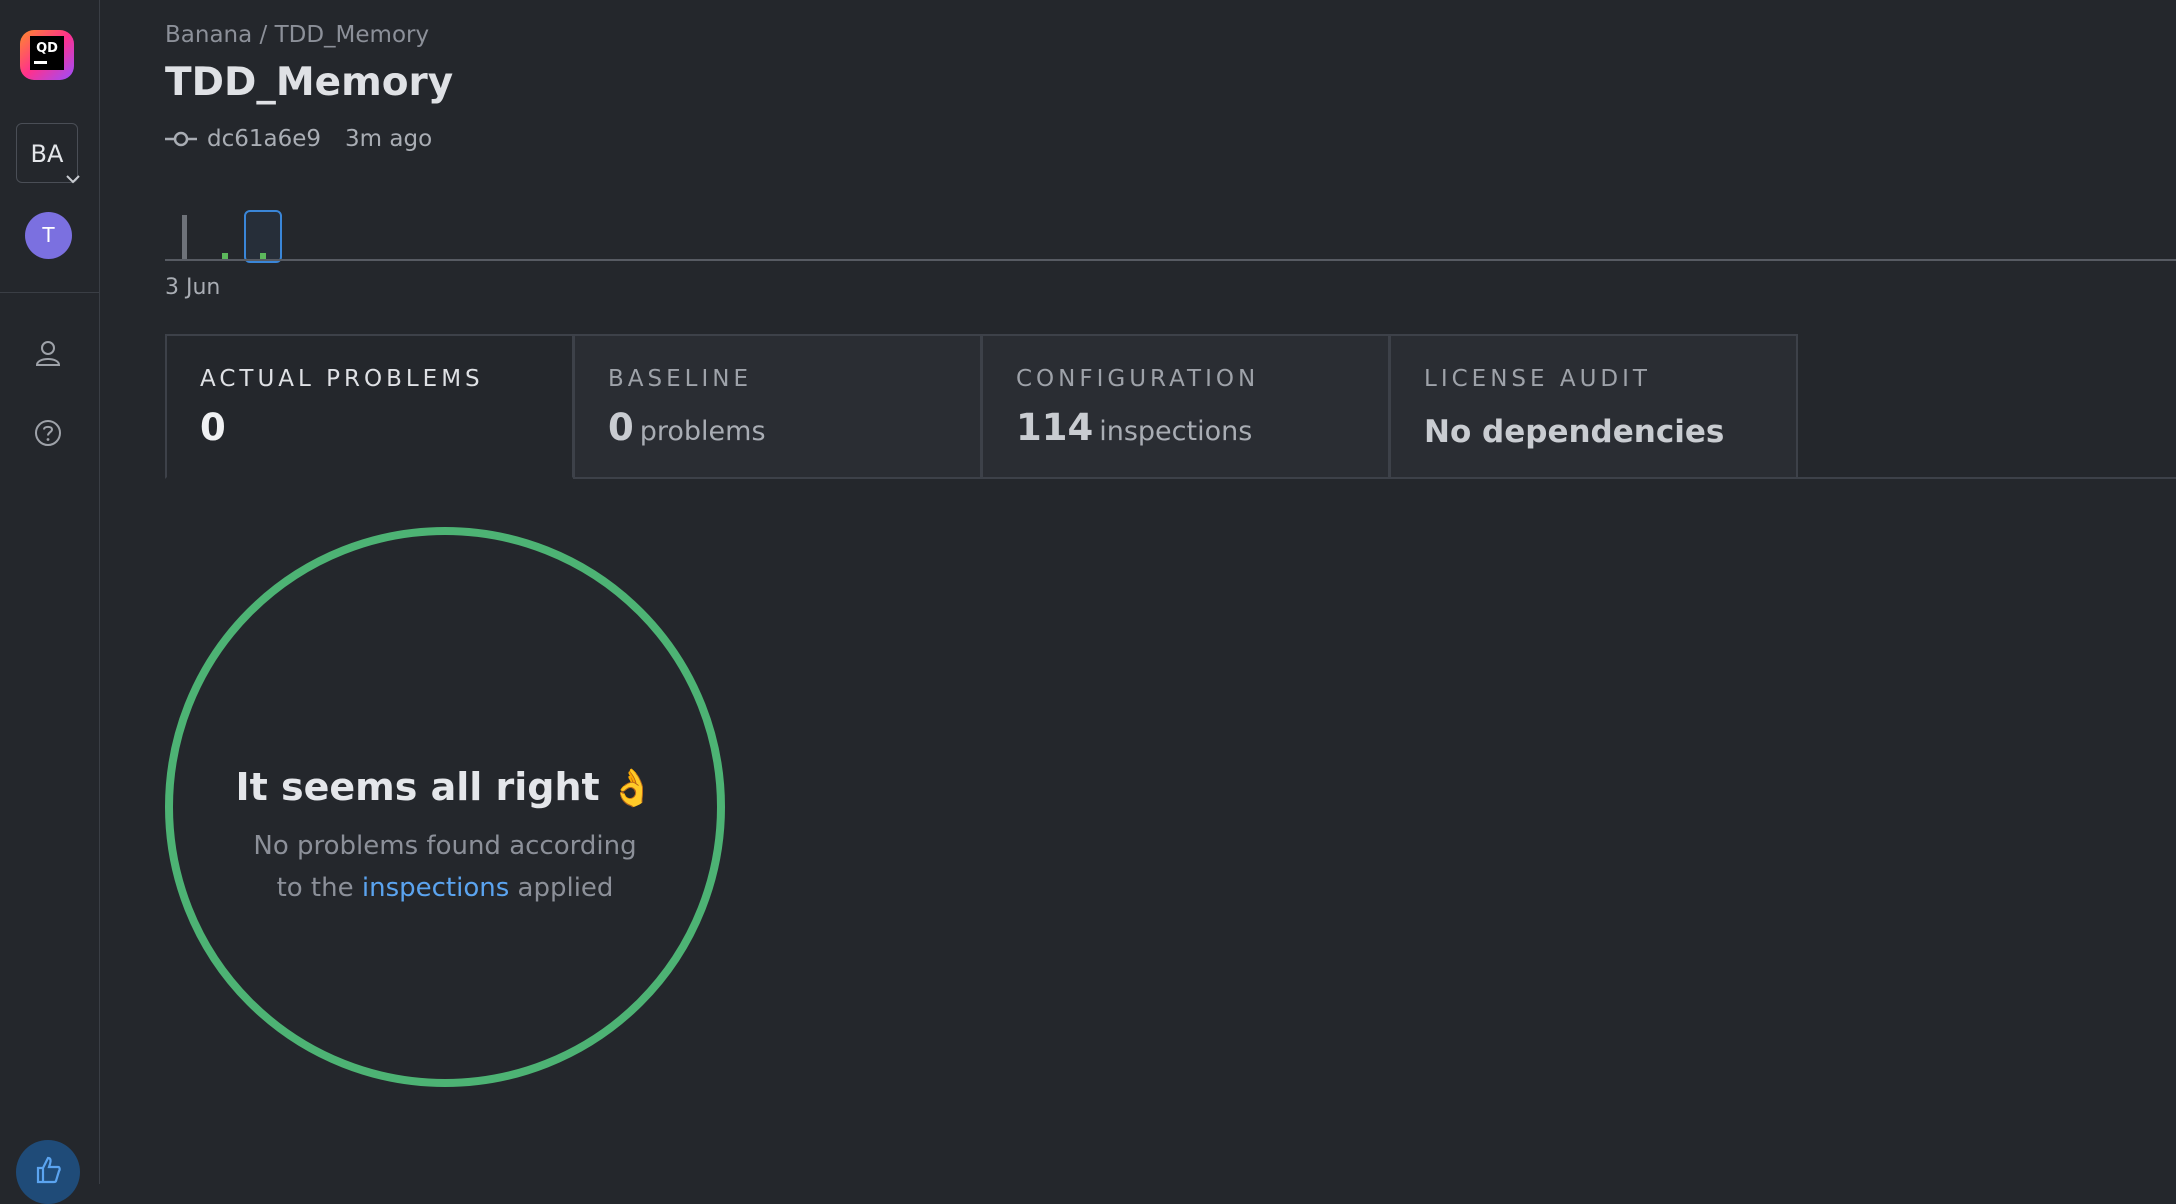  Describe the element at coordinates (445, 846) in the screenshot. I see `empty-state-line-1: No problems found according` at that location.